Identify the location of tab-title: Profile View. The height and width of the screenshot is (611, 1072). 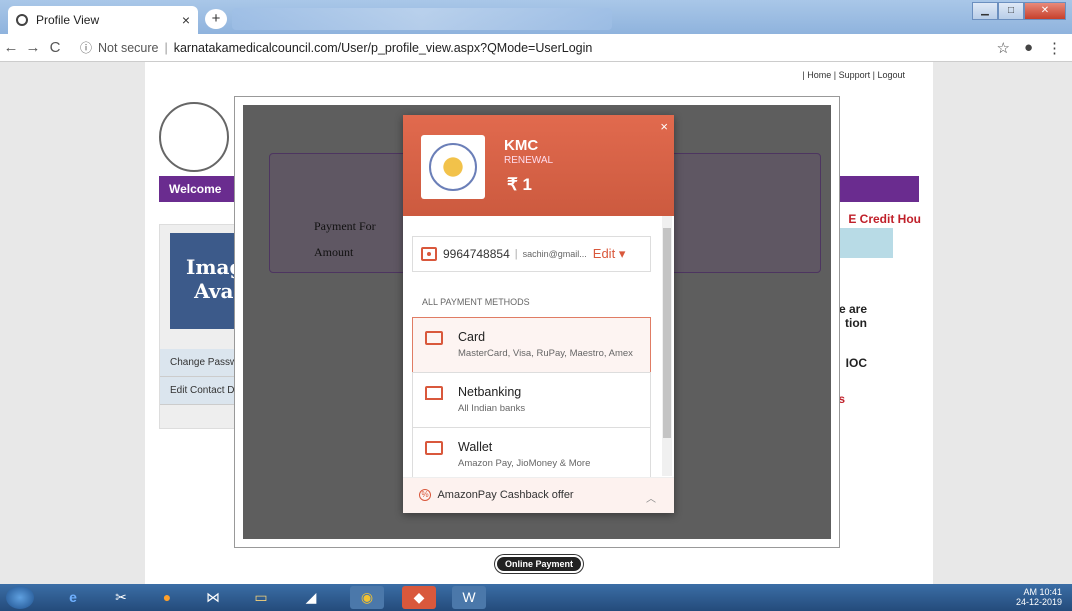
(68, 20).